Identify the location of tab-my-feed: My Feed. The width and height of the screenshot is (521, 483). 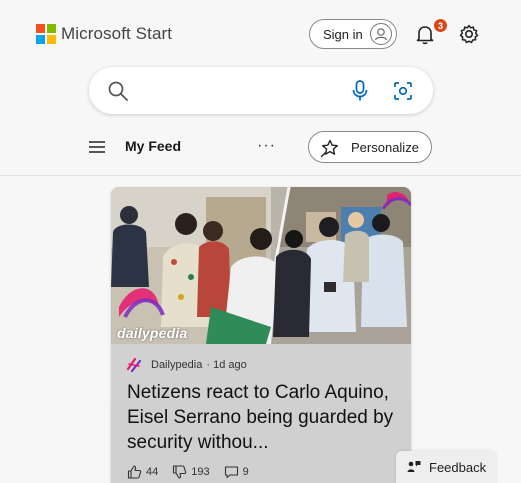
(153, 146).